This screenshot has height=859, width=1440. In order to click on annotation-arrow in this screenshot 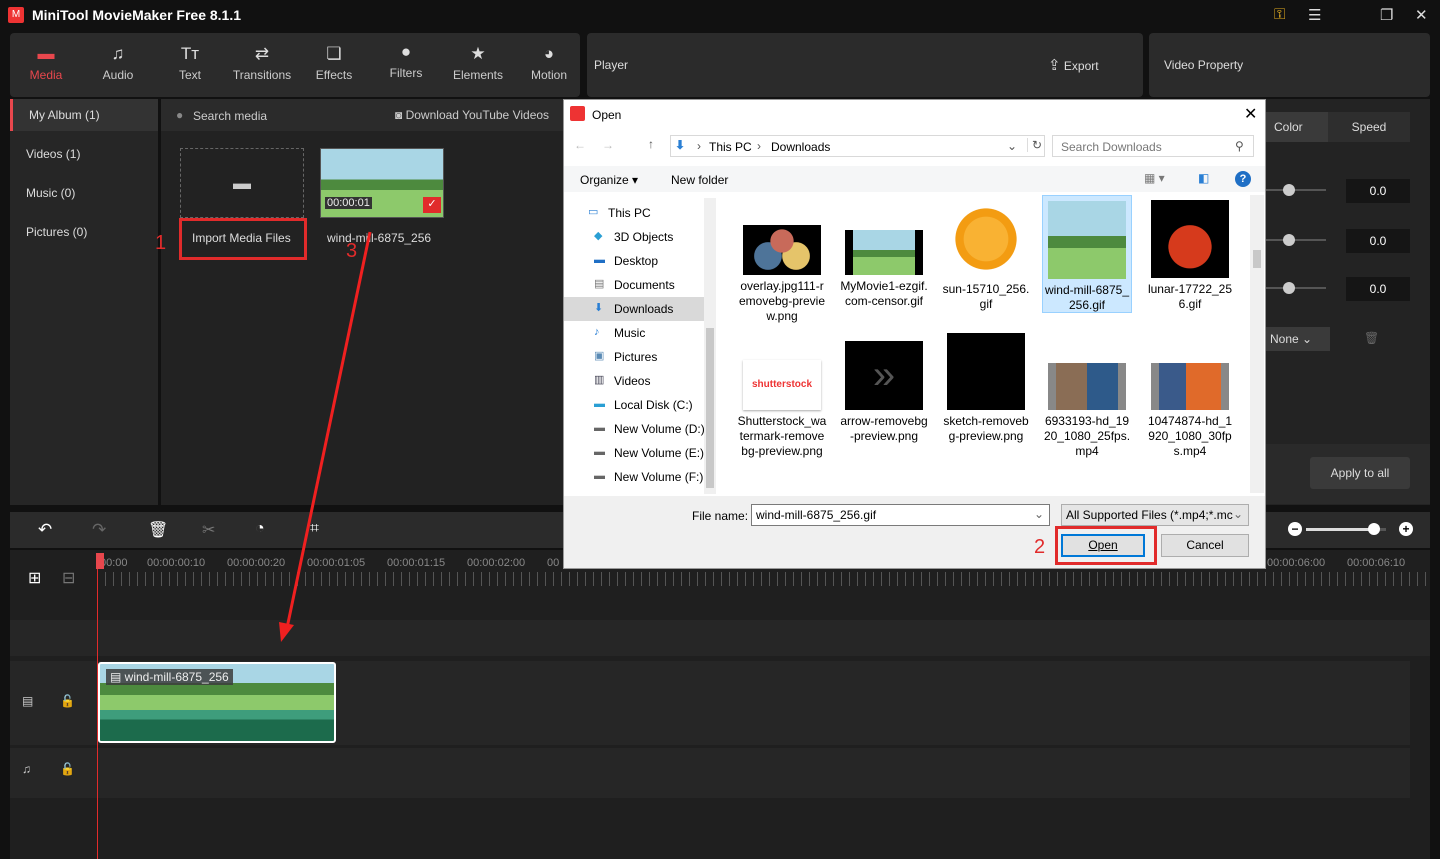, I will do `click(325, 436)`.